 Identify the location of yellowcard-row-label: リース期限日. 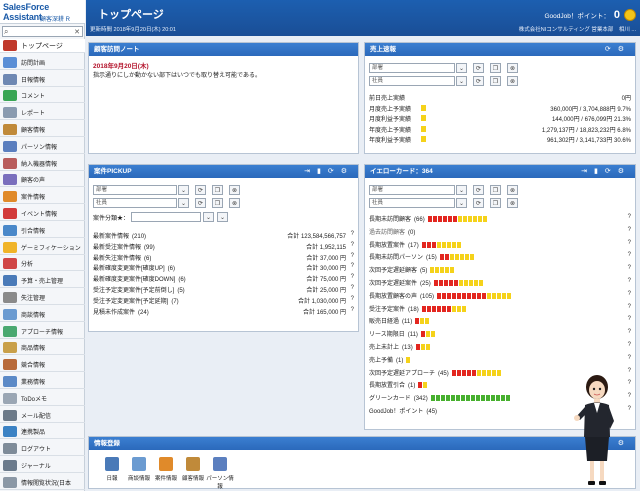
(387, 335).